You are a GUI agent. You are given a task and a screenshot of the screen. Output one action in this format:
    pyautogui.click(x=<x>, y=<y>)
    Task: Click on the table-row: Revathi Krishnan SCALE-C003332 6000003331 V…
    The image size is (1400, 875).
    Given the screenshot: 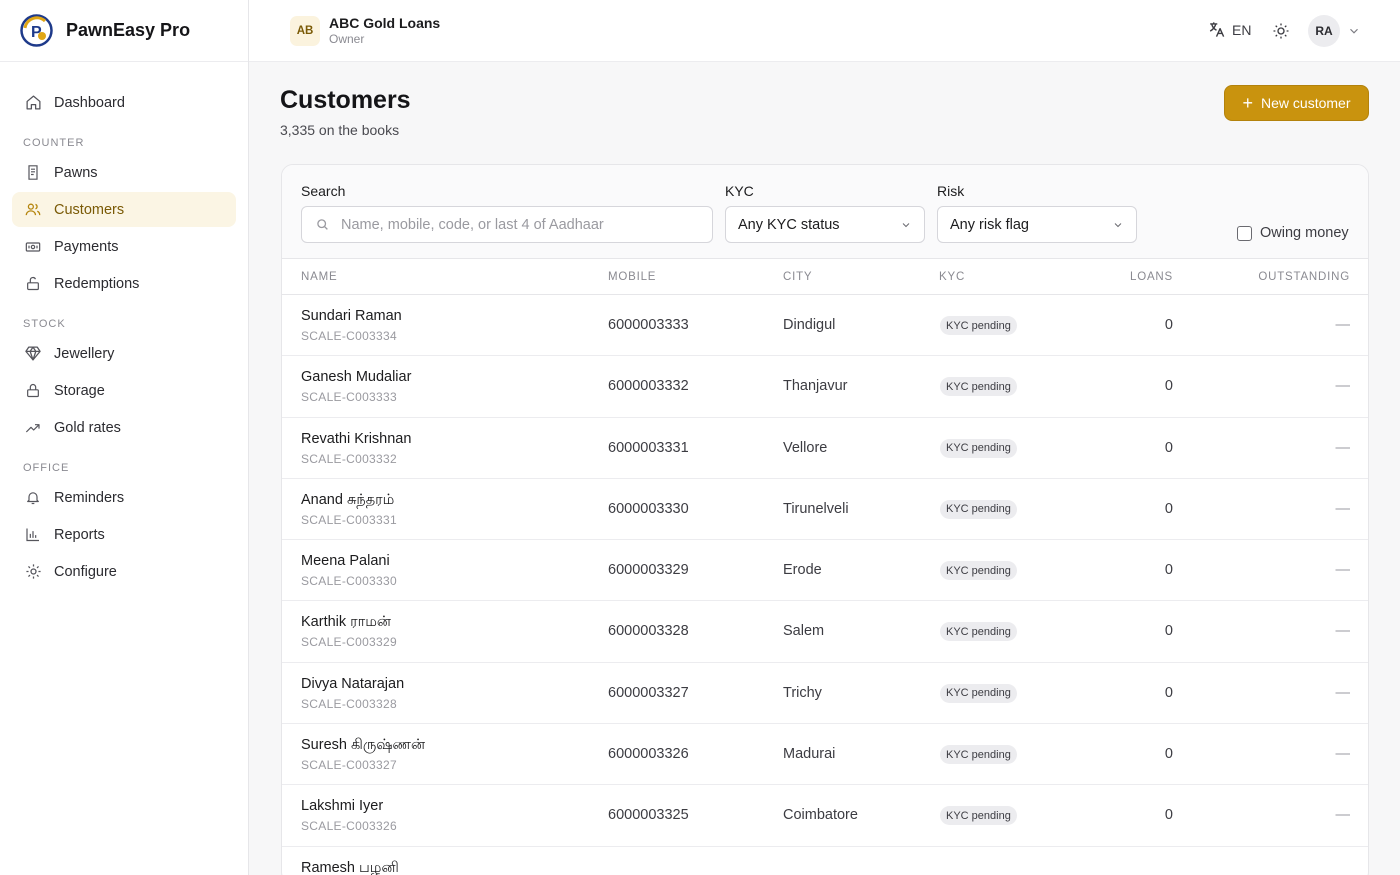 What is the action you would take?
    pyautogui.click(x=825, y=448)
    